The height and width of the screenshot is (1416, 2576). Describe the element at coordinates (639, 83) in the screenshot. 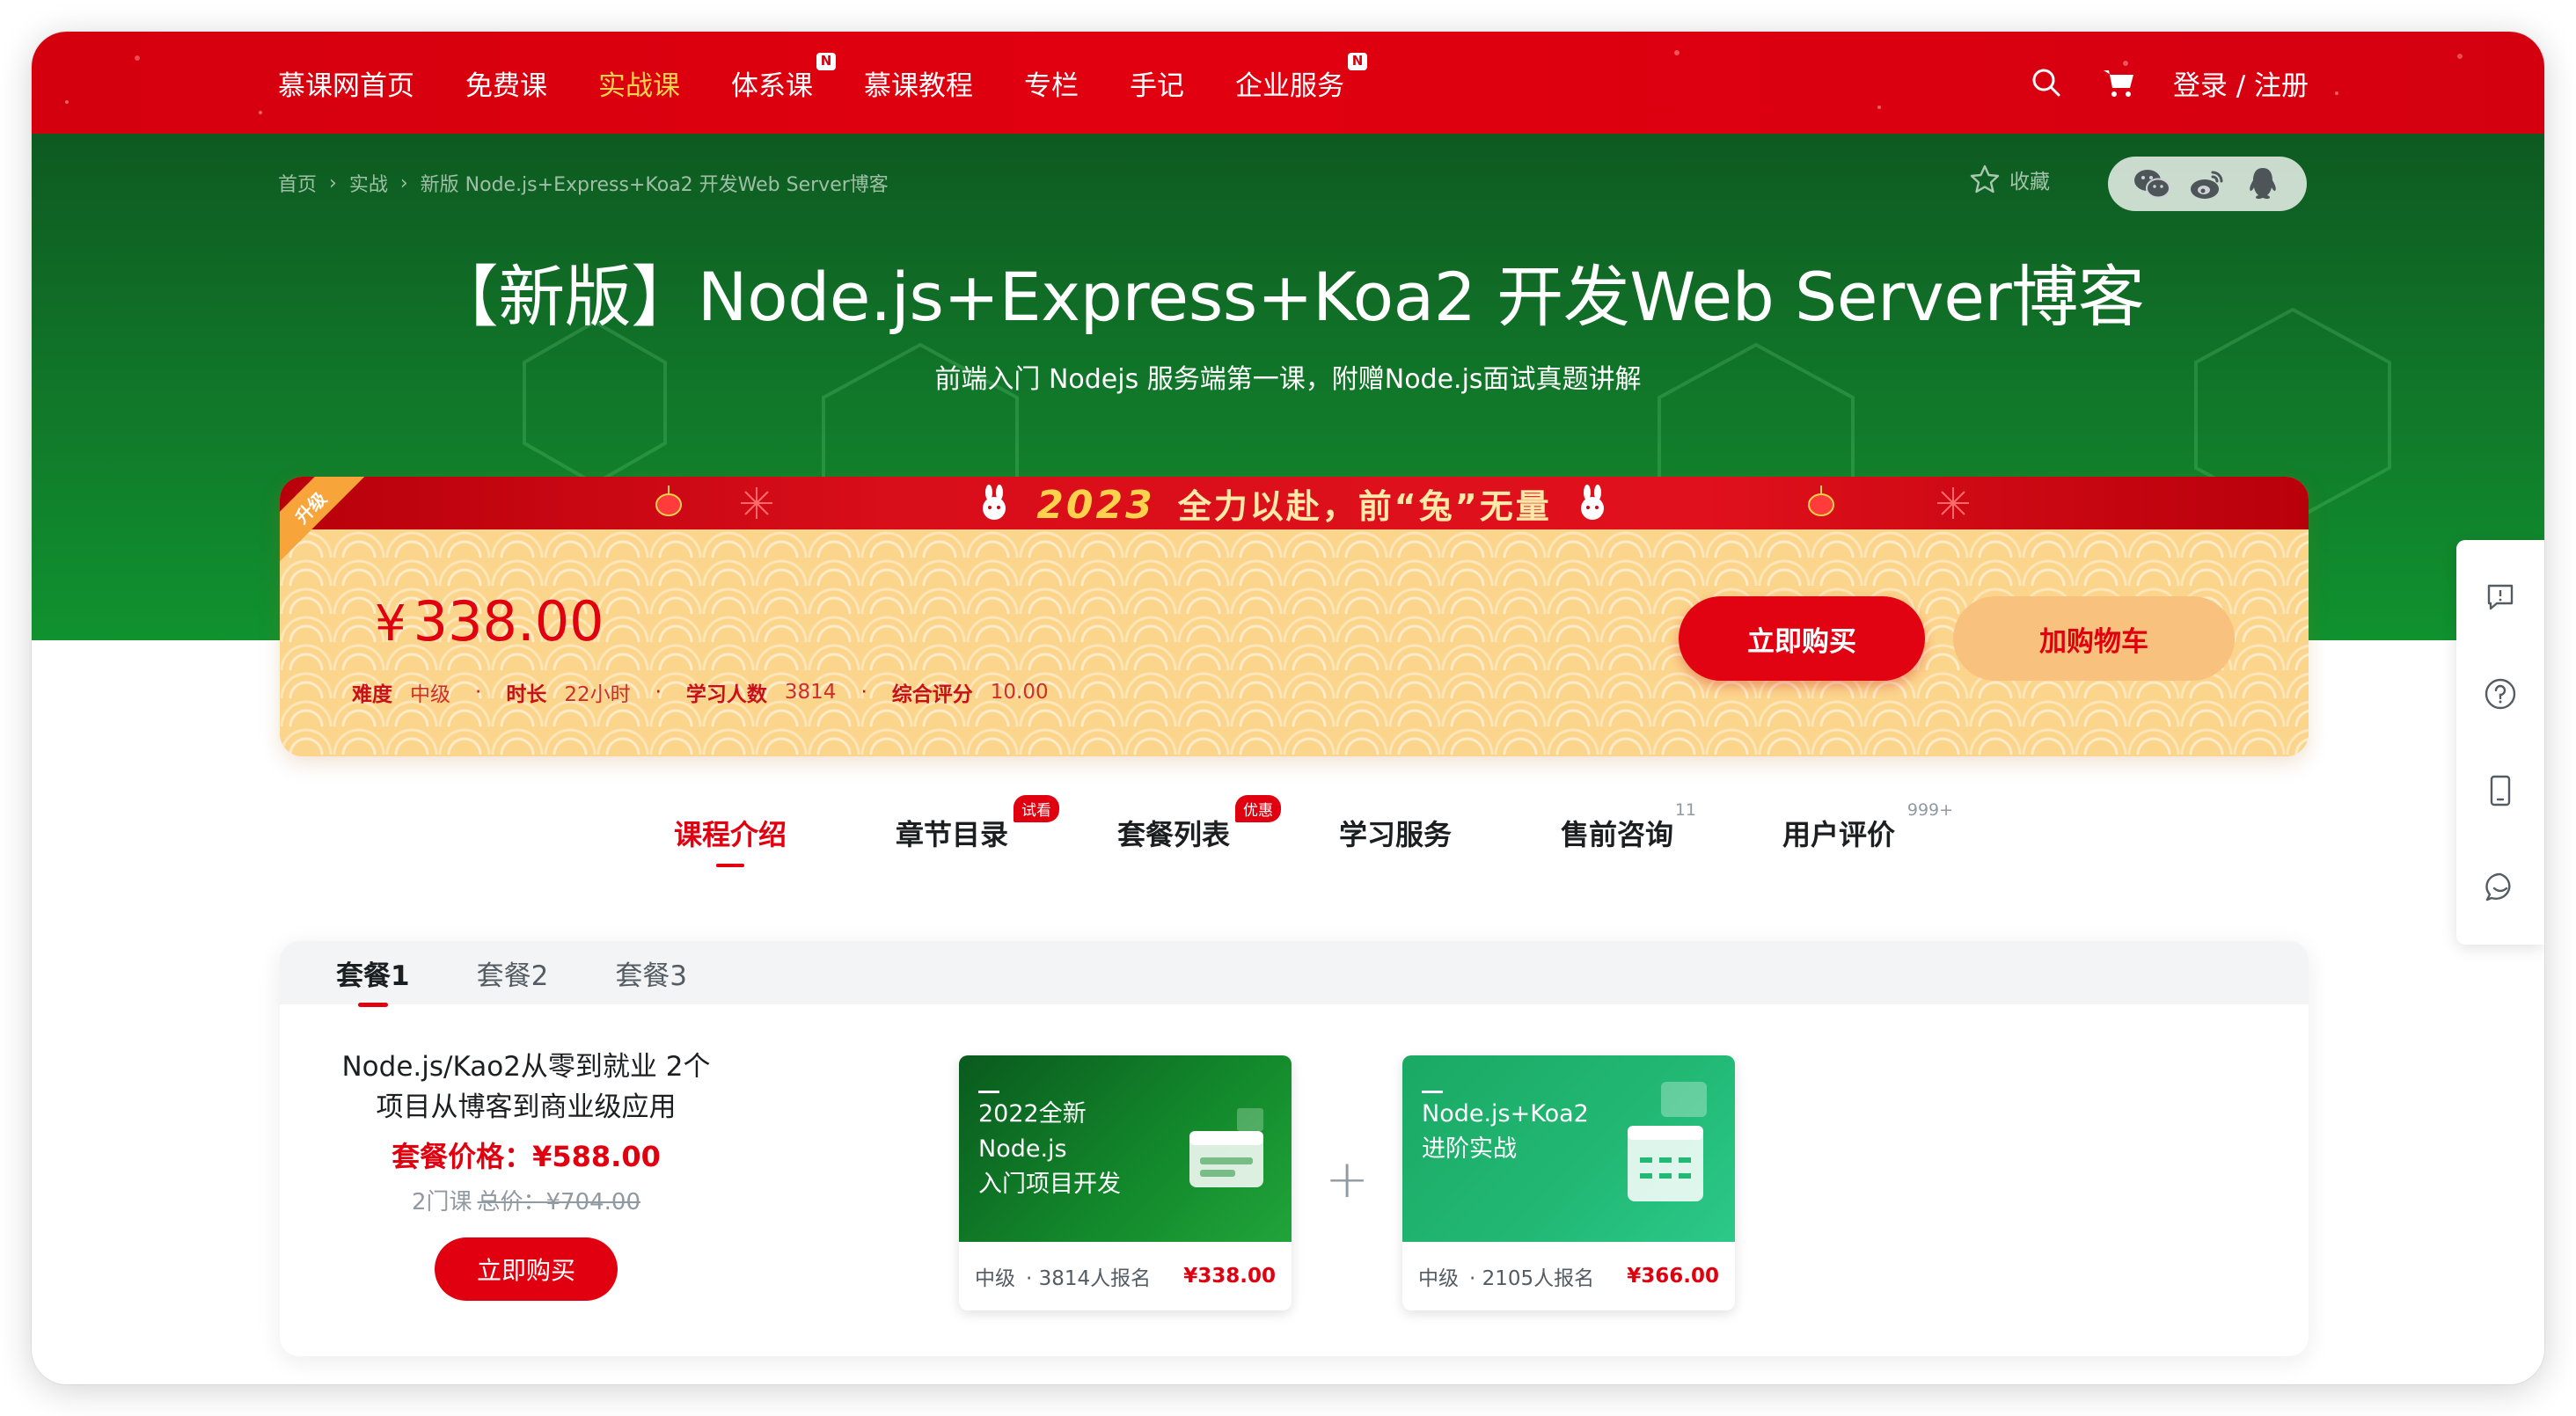

I see `nav-link-practical: 实战课` at that location.